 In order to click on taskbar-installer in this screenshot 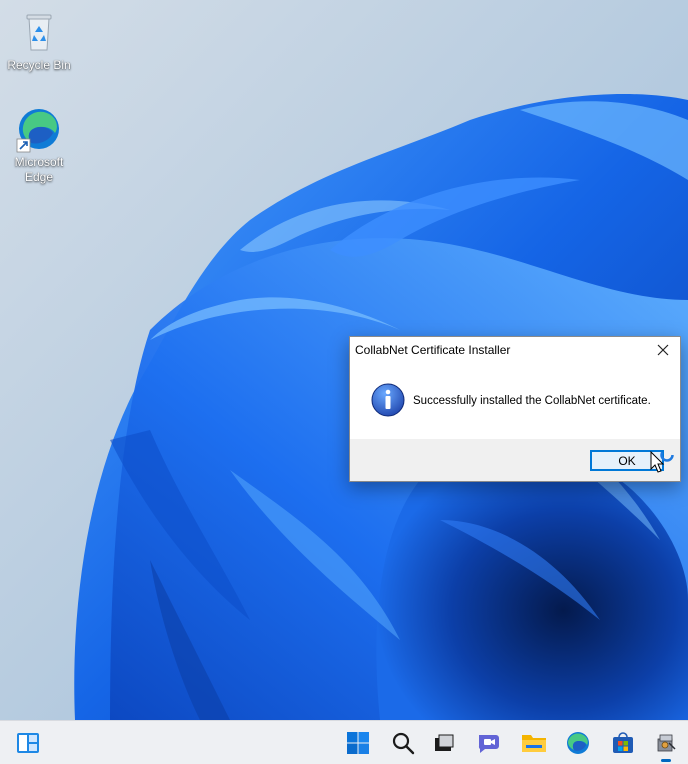, I will do `click(666, 744)`.